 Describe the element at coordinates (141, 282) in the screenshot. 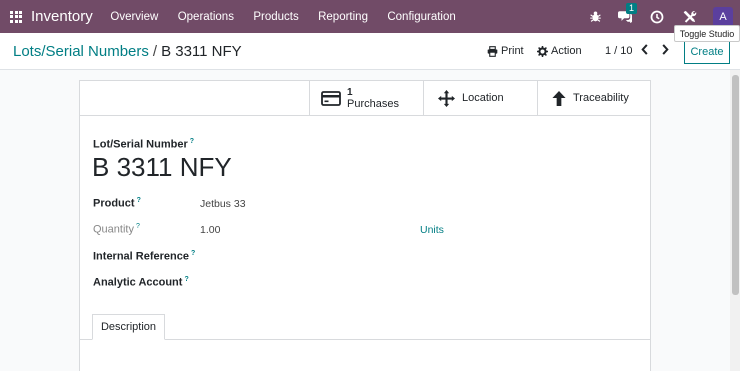

I see `analytic-account-label: Analytic Account?` at that location.